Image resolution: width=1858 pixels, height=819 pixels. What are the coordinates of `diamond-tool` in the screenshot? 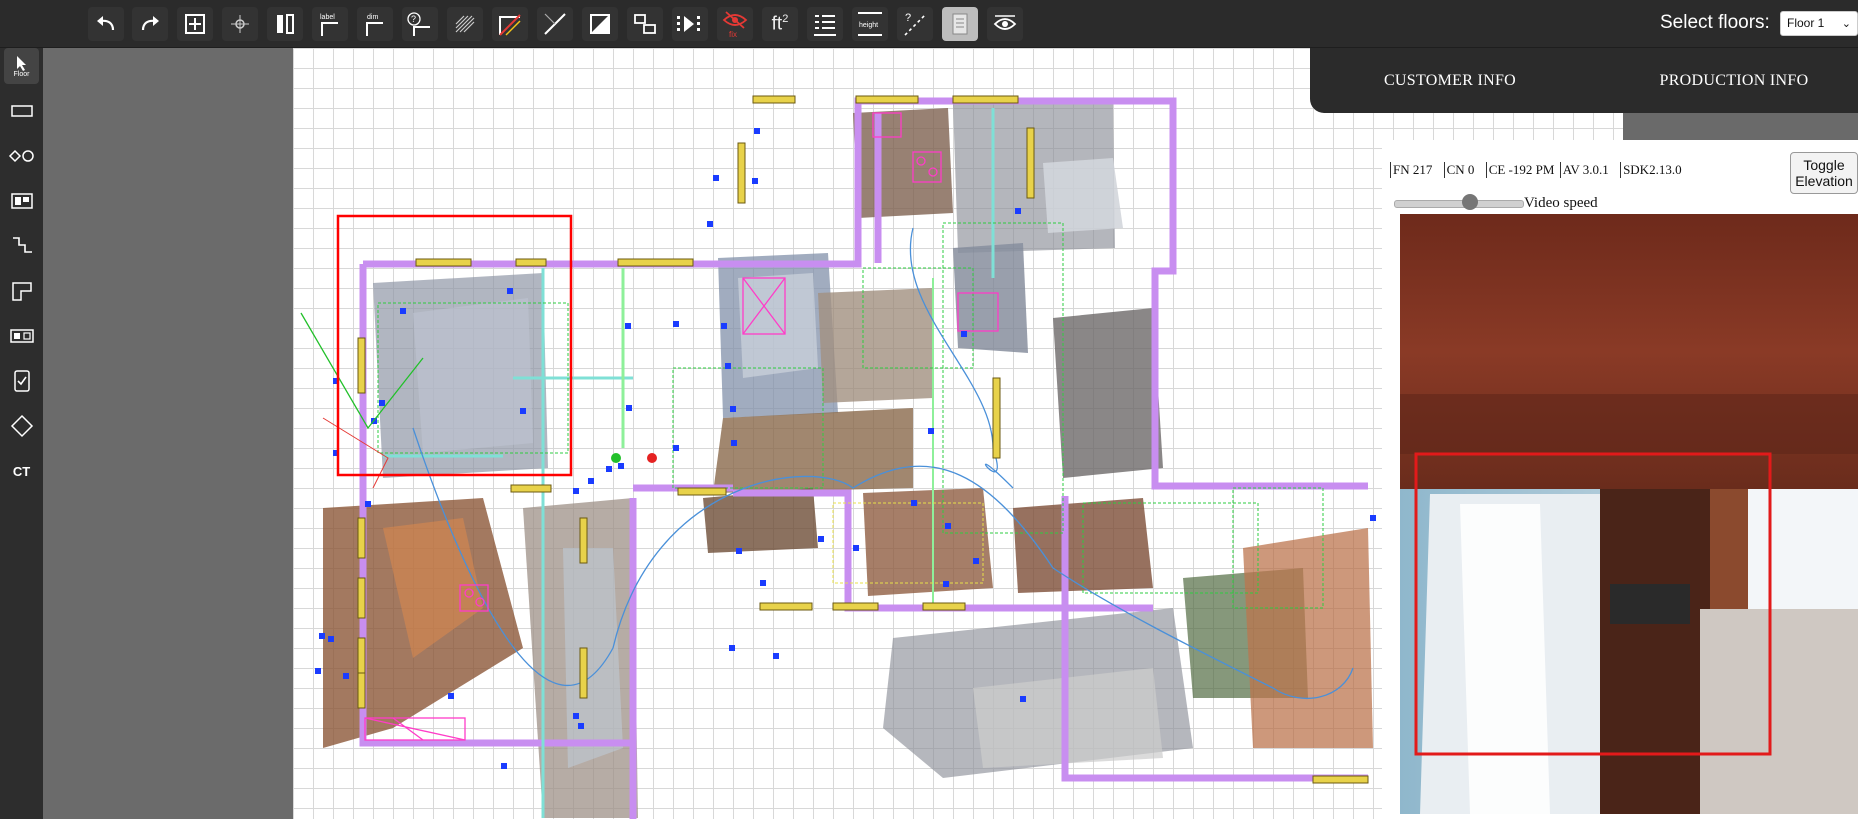 It's located at (21, 426).